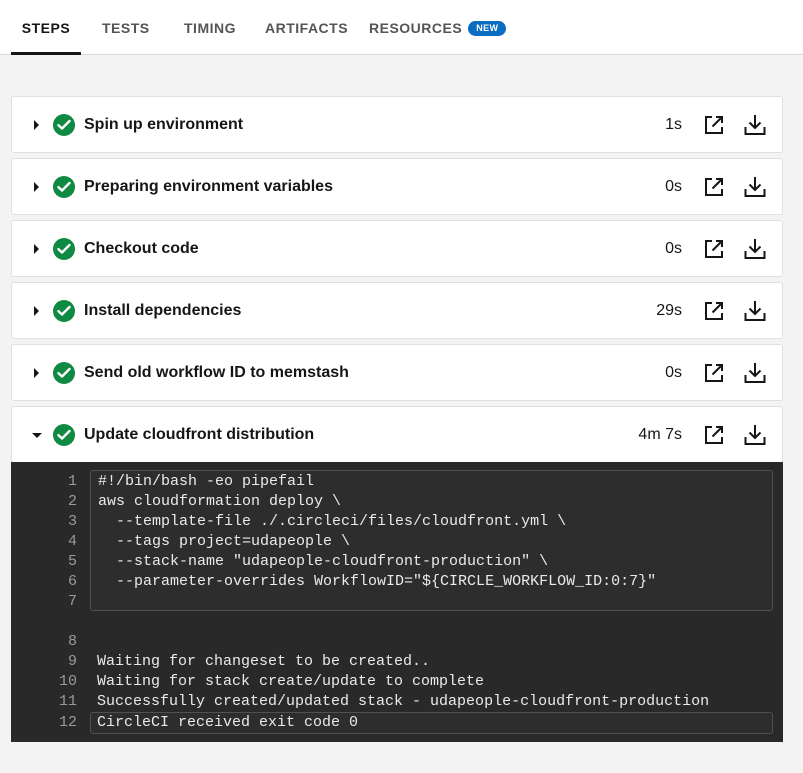 This screenshot has width=803, height=773. Describe the element at coordinates (397, 186) in the screenshot. I see `step-row: Preparing environment variables 0s` at that location.